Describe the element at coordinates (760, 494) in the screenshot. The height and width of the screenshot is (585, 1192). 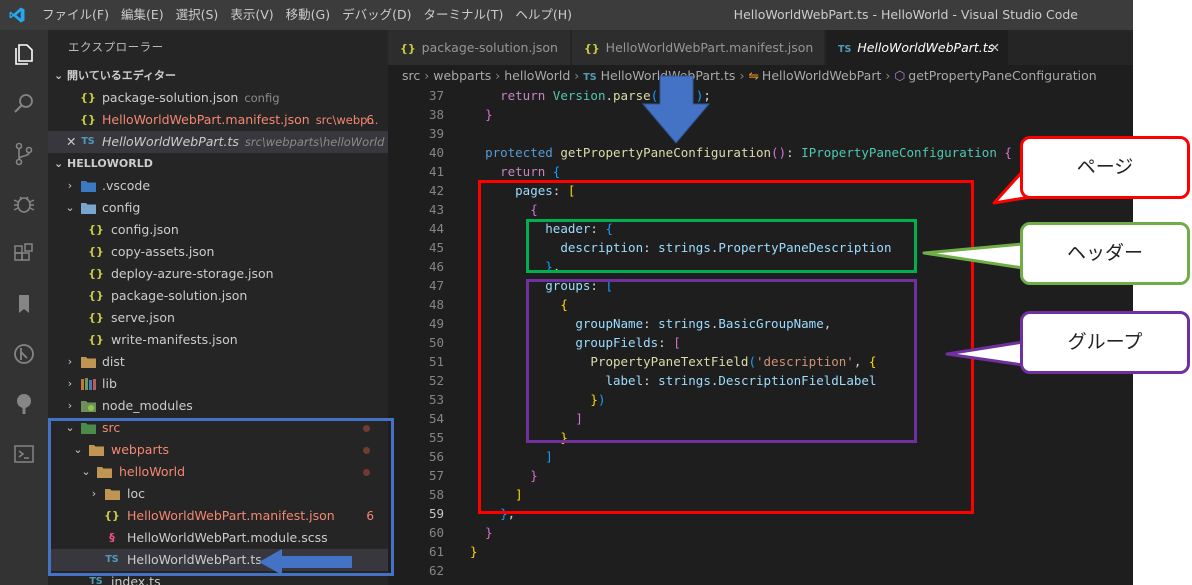
I see `code-line: 58 ]` at that location.